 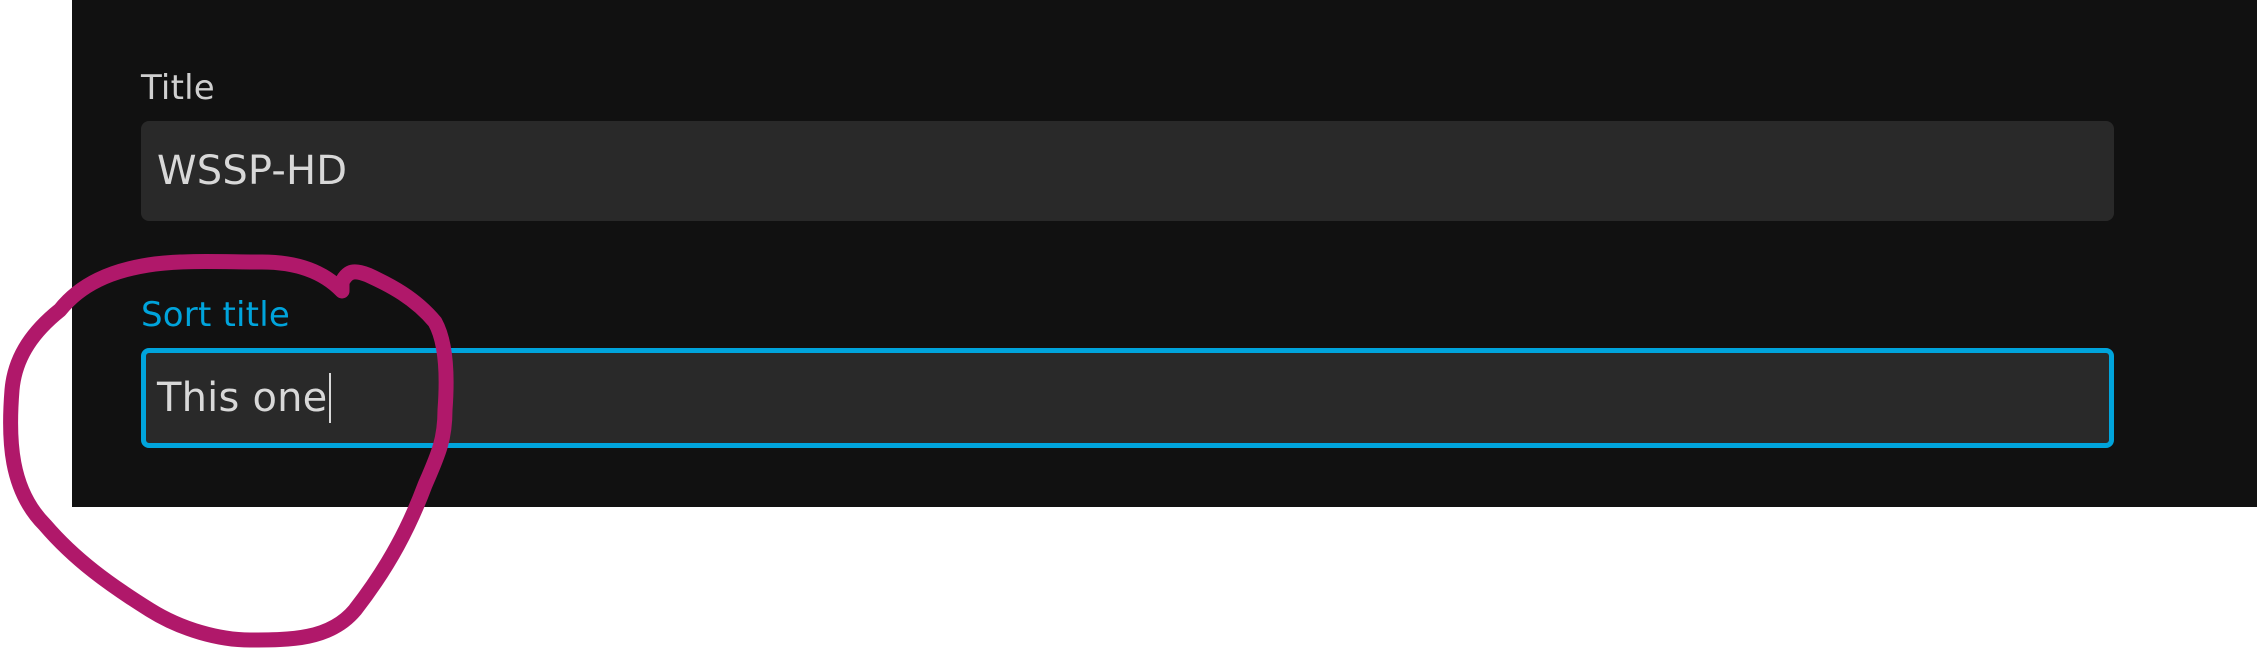 I want to click on title-label: Title, so click(x=178, y=88).